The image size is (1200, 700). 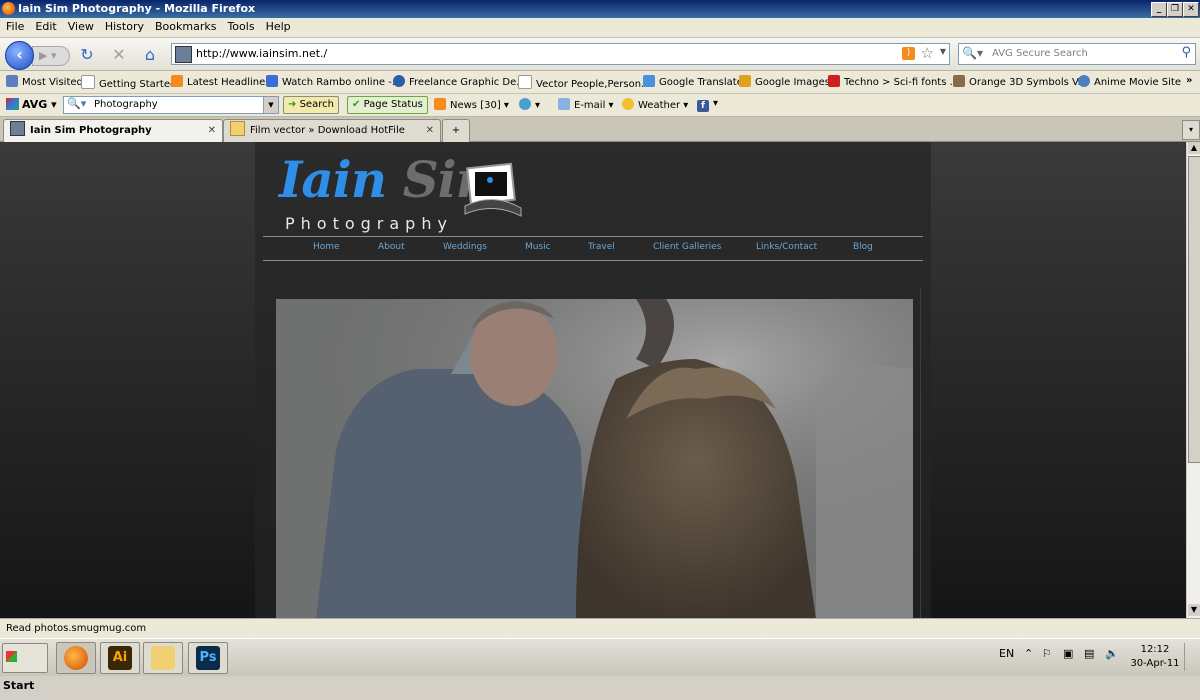 What do you see at coordinates (326, 247) in the screenshot?
I see `nav-home: Home` at bounding box center [326, 247].